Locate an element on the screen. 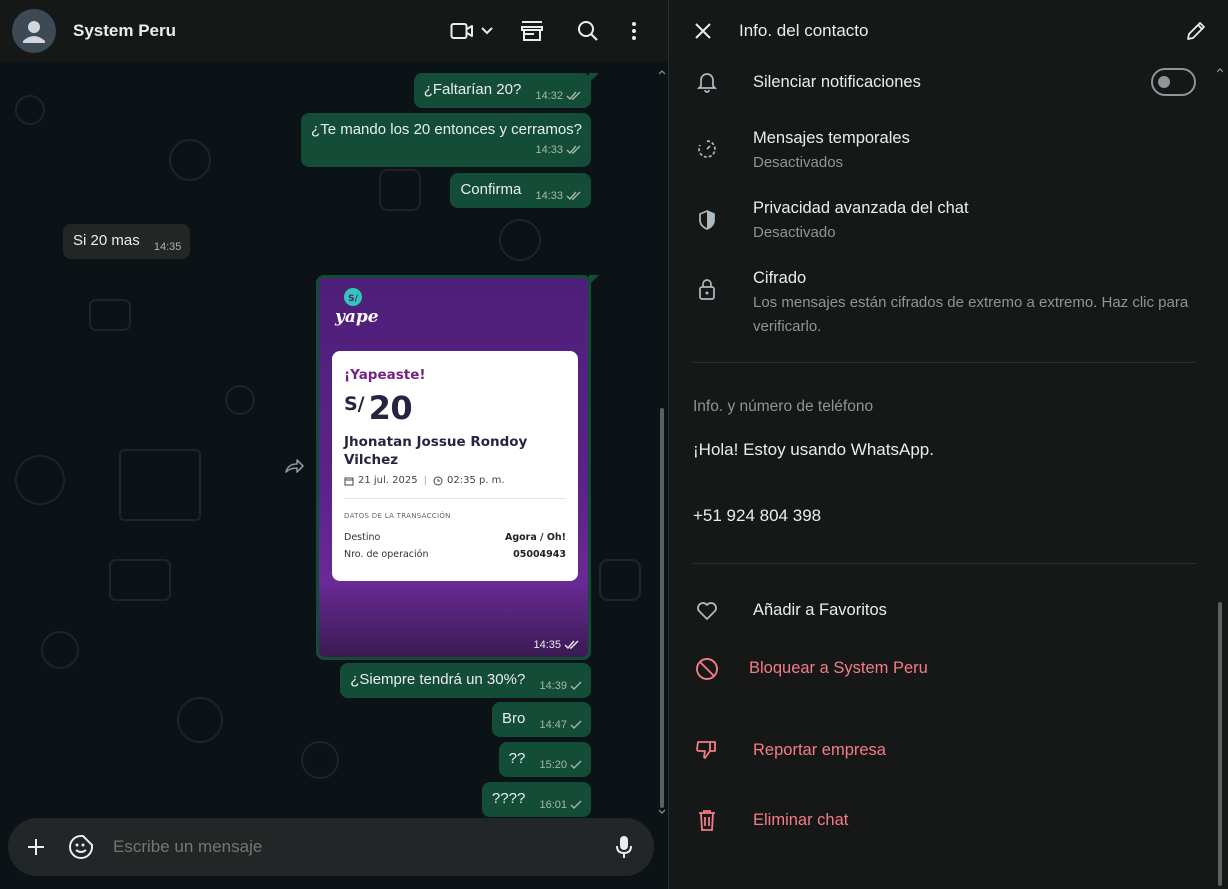 The height and width of the screenshot is (889, 1228). message-input is located at coordinates (361, 847).